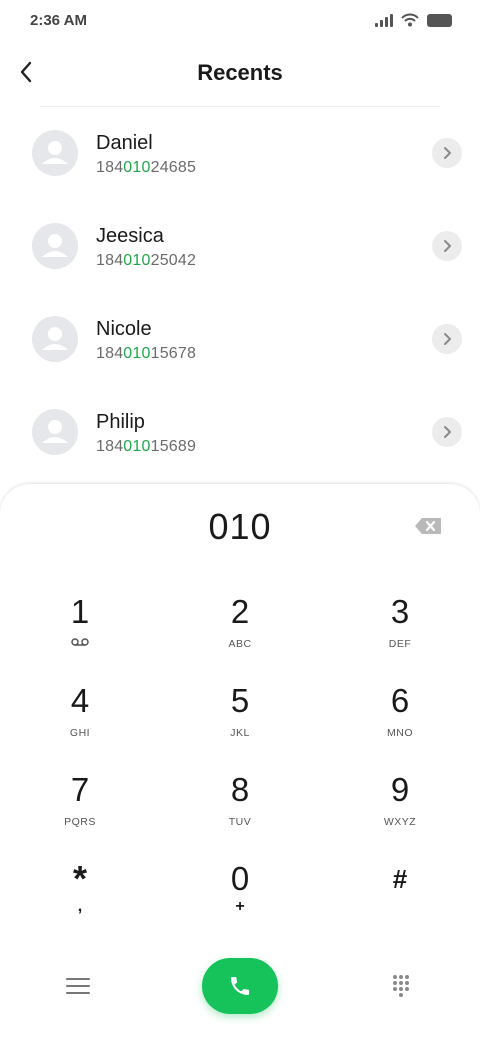 This screenshot has height=1040, width=480. I want to click on contact-number: 18401015678, so click(146, 354).